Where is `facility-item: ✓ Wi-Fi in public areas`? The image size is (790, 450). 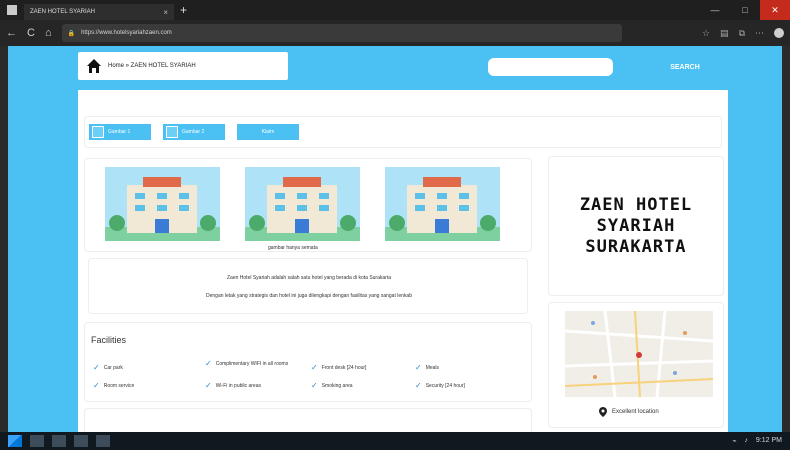 facility-item: ✓ Wi-Fi in public areas is located at coordinates (233, 385).